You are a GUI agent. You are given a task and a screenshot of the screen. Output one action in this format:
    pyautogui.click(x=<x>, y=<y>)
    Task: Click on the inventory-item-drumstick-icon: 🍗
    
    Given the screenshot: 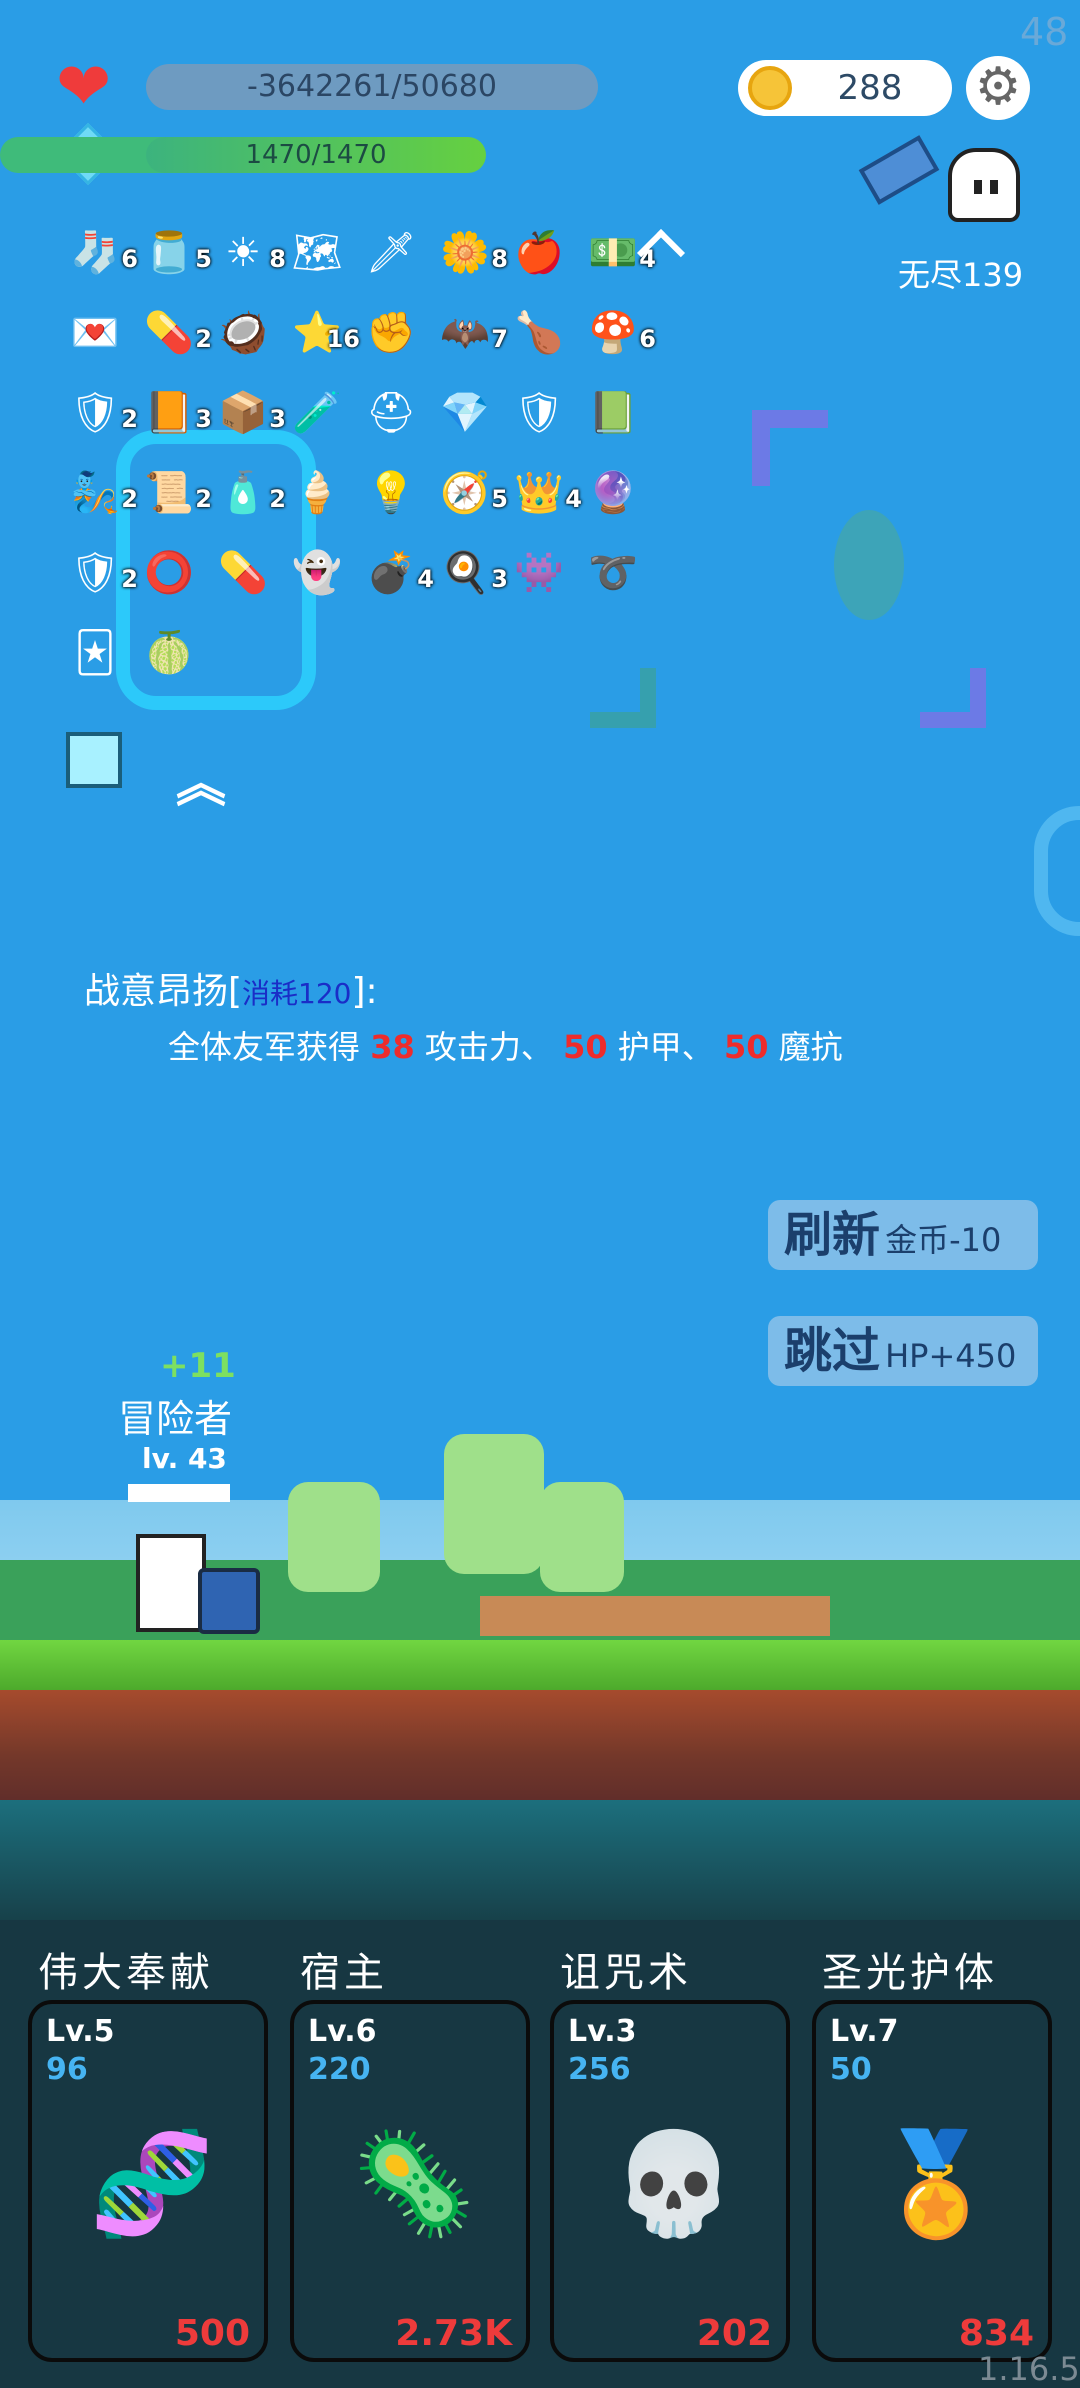 What is the action you would take?
    pyautogui.click(x=539, y=333)
    